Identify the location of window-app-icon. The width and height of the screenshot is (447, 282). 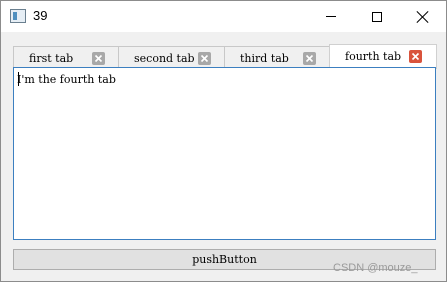
(18, 16).